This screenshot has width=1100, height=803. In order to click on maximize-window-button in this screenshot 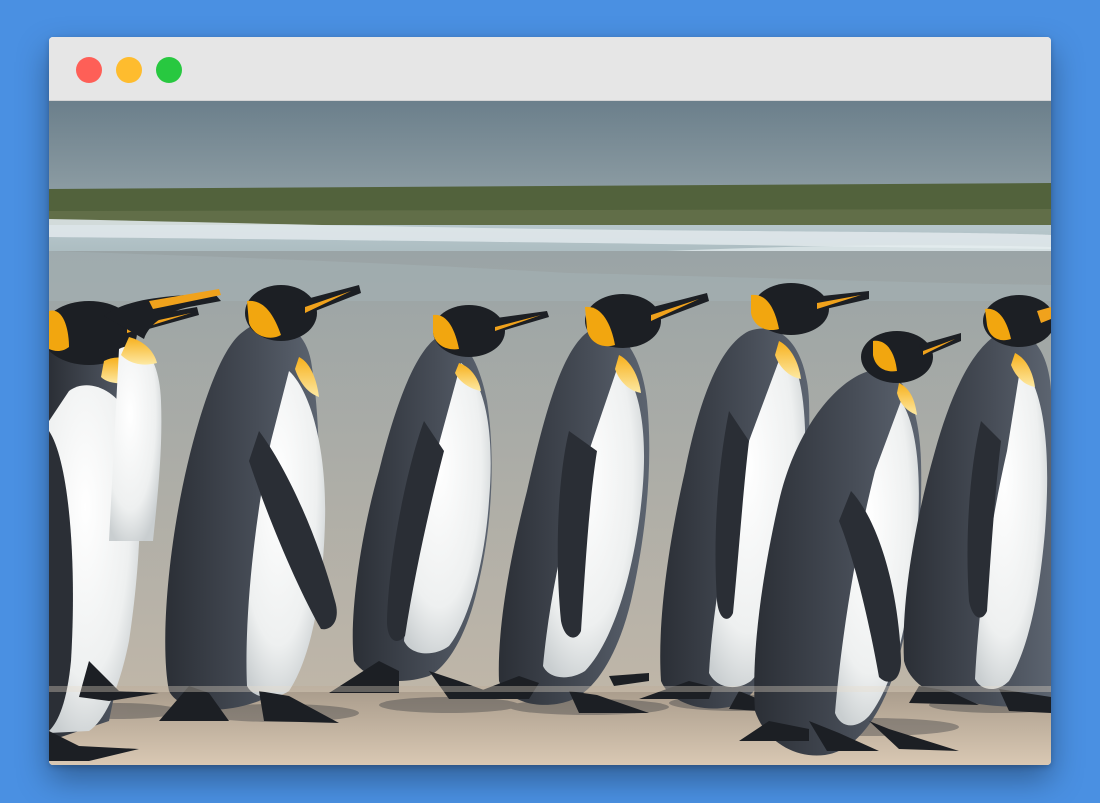, I will do `click(169, 70)`.